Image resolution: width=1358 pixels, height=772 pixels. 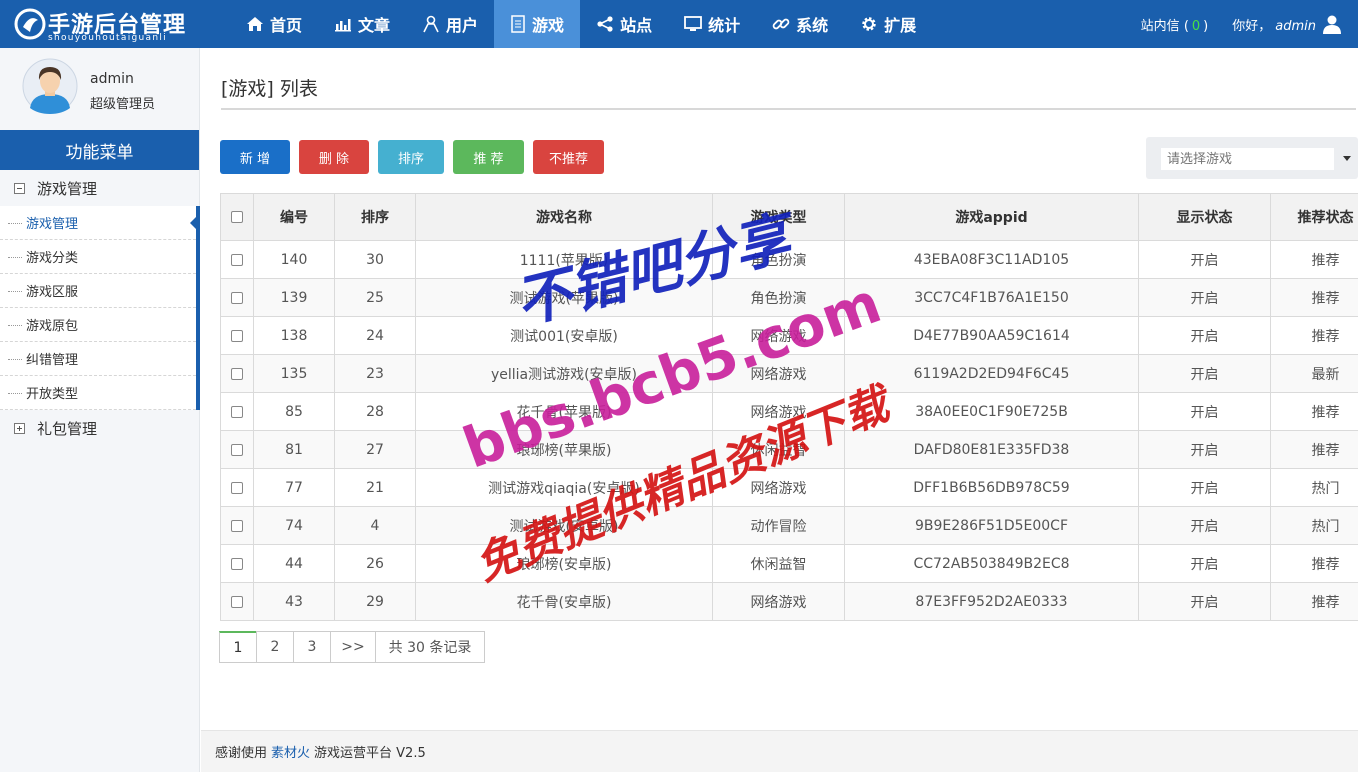 I want to click on nav-articles: 文章, so click(x=362, y=24).